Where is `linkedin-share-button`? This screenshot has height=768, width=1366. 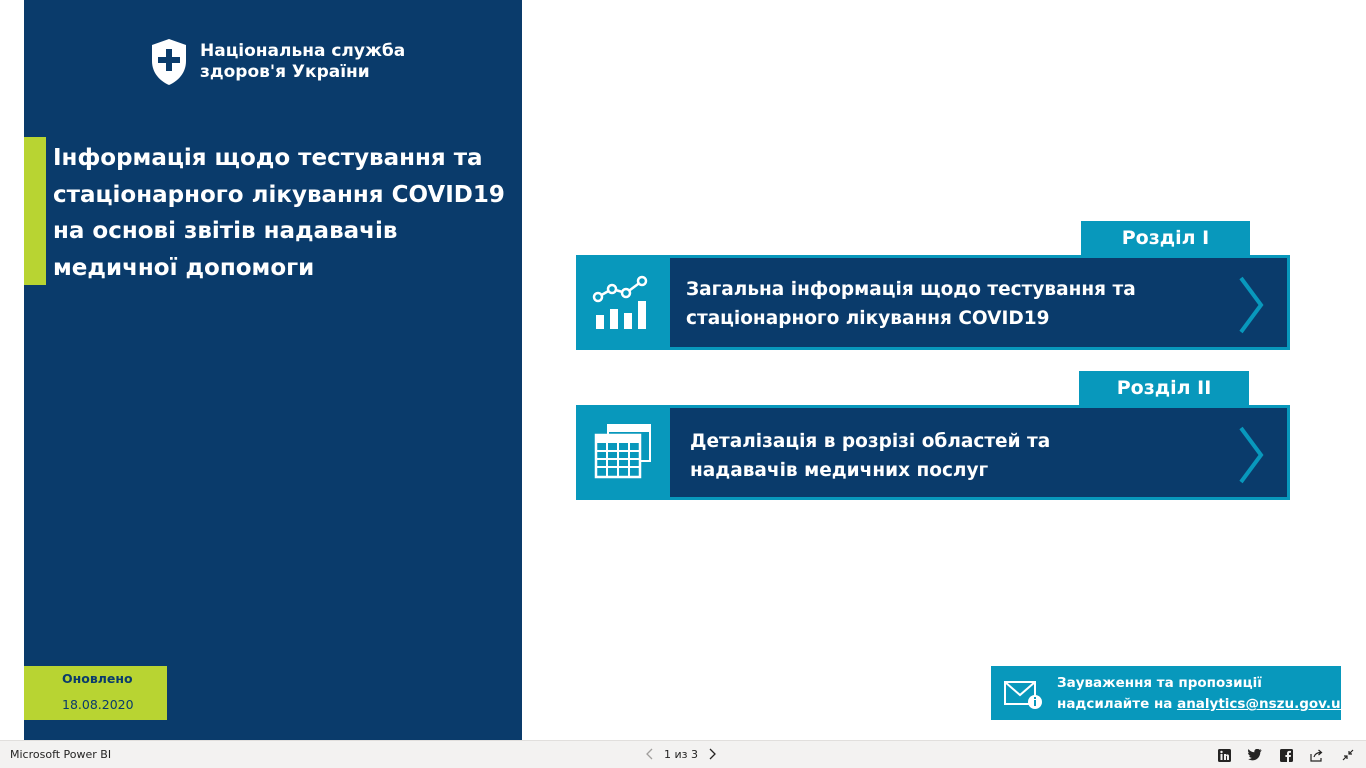
linkedin-share-button is located at coordinates (1224, 755).